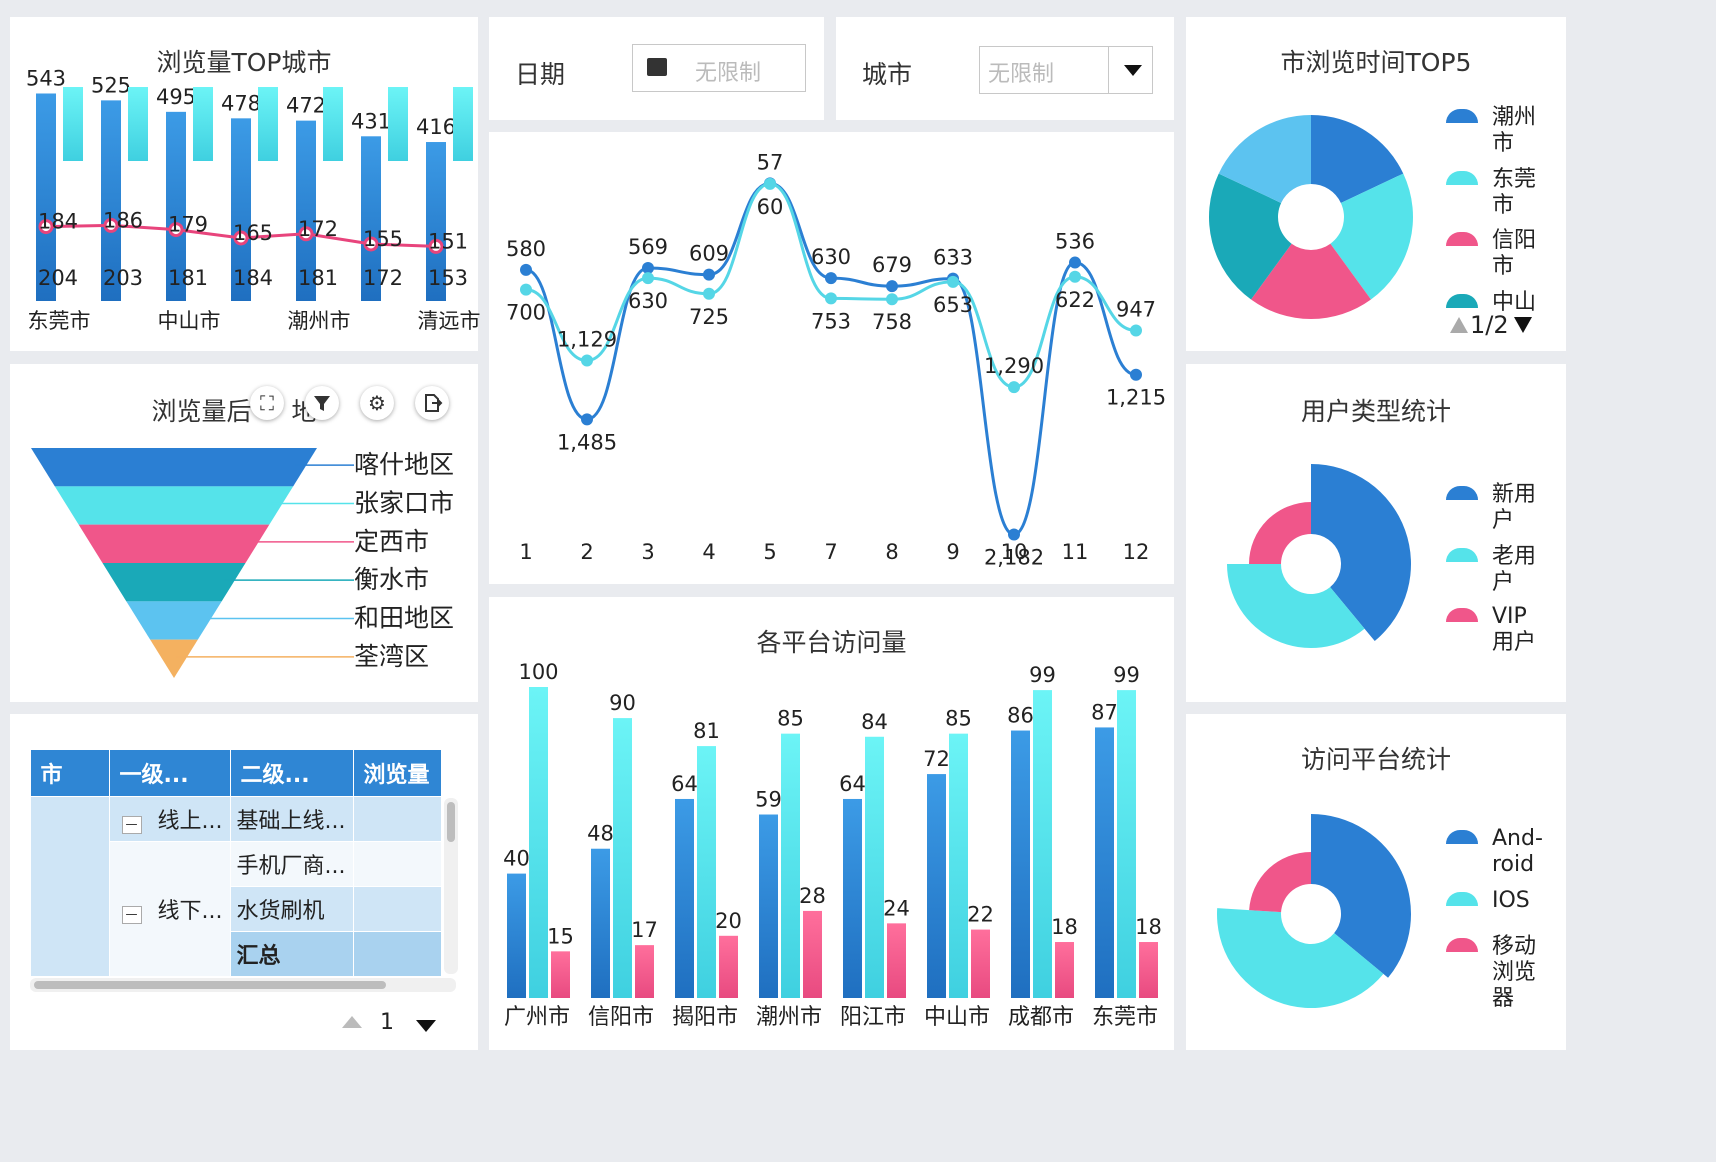 The image size is (1716, 1162). What do you see at coordinates (1494, 973) in the screenshot?
I see `legend-item: 移动浏览器` at bounding box center [1494, 973].